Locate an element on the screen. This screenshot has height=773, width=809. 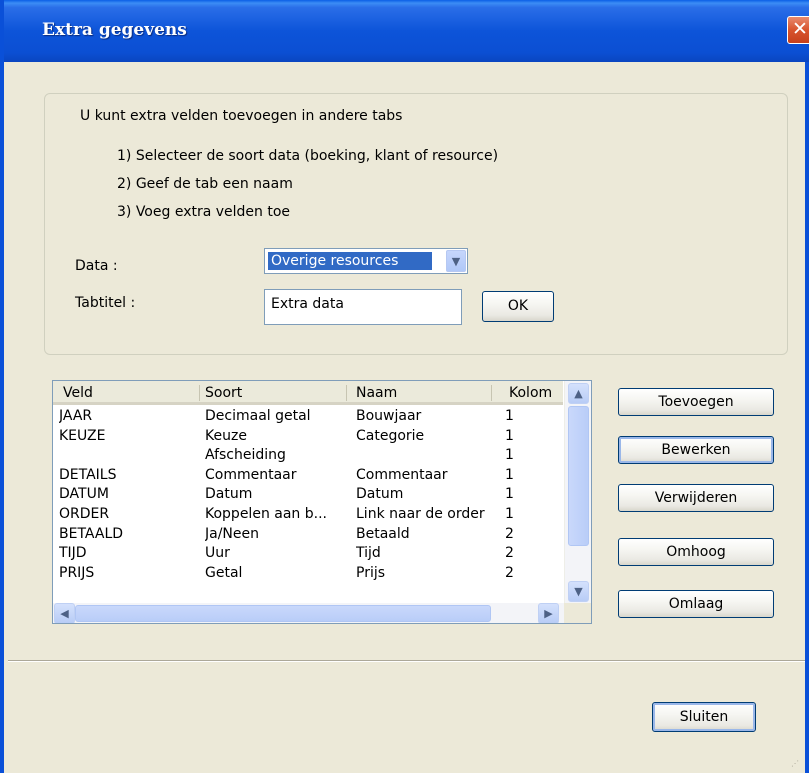
table-cell: Prijs is located at coordinates (371, 572).